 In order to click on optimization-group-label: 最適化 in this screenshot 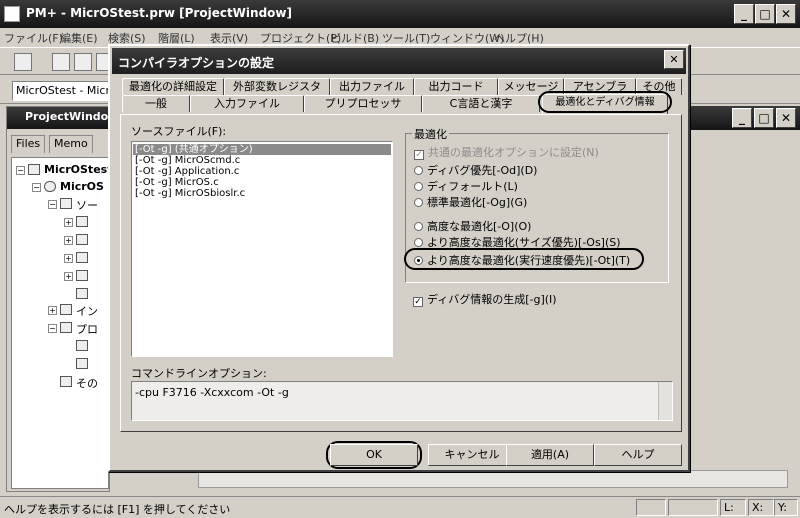, I will do `click(430, 134)`.